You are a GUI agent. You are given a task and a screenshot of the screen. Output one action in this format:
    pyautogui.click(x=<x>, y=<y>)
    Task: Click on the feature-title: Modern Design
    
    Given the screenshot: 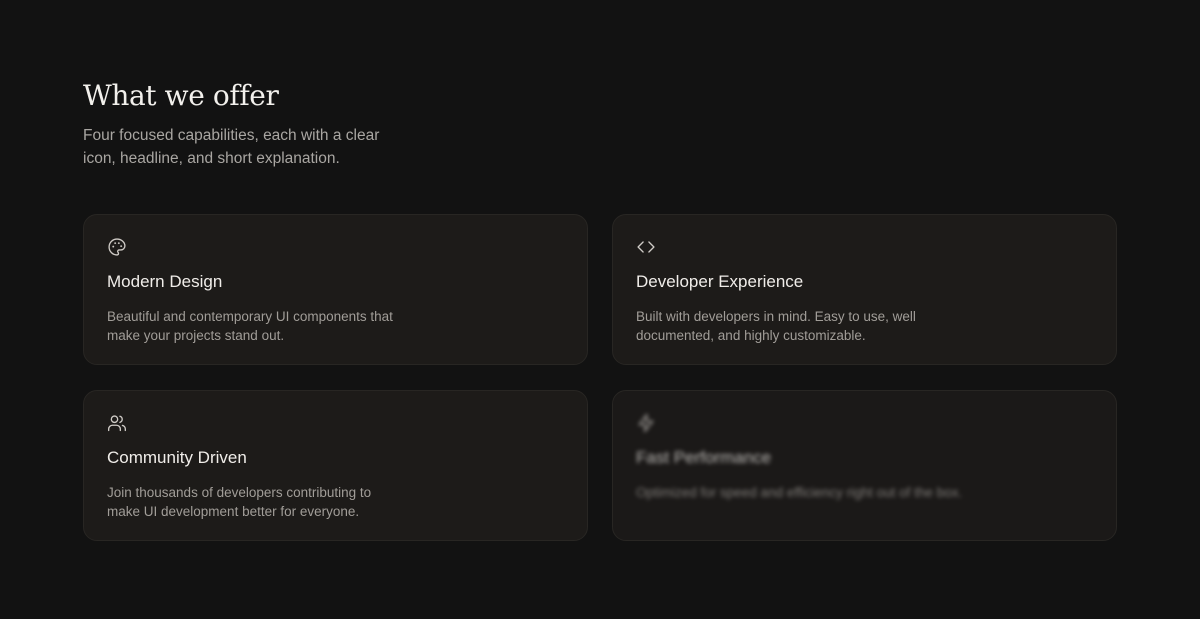 What is the action you would take?
    pyautogui.click(x=165, y=281)
    